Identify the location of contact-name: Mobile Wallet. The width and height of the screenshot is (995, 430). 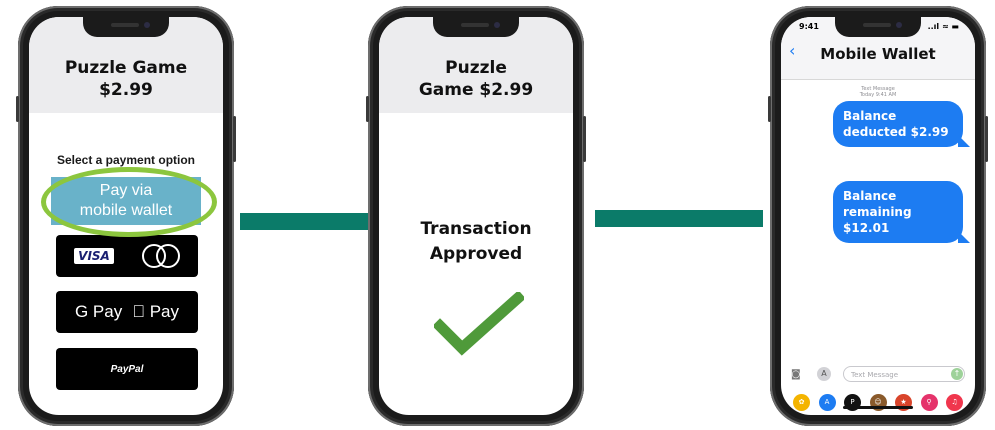
(878, 54).